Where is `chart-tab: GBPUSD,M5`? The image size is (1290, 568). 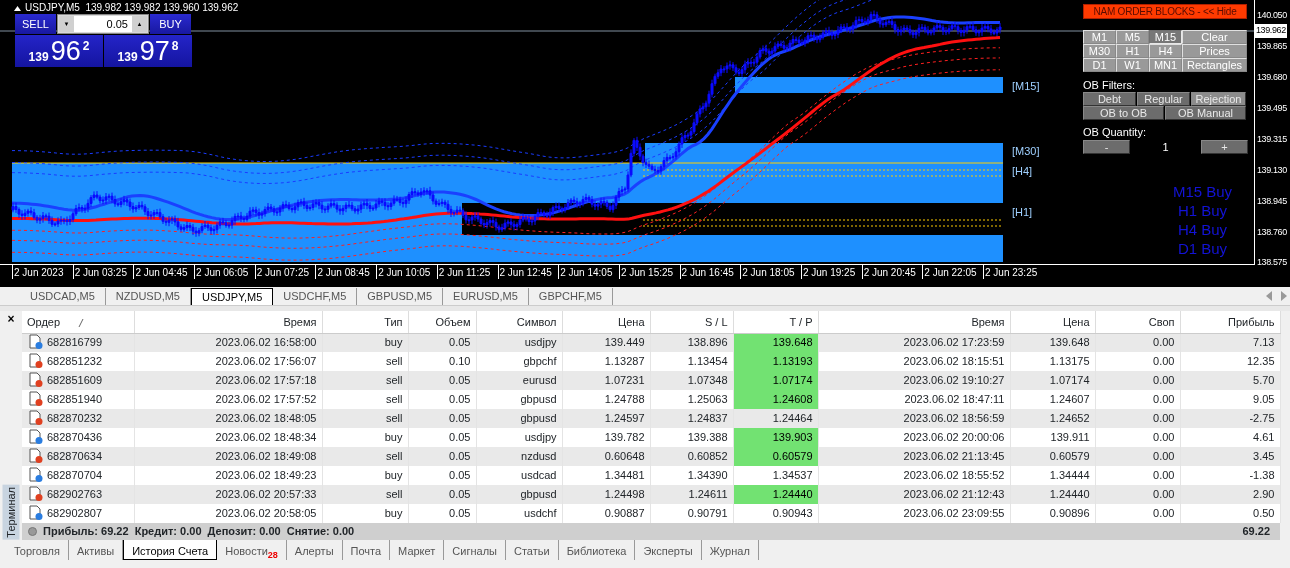
chart-tab: GBPUSD,M5 is located at coordinates (400, 296).